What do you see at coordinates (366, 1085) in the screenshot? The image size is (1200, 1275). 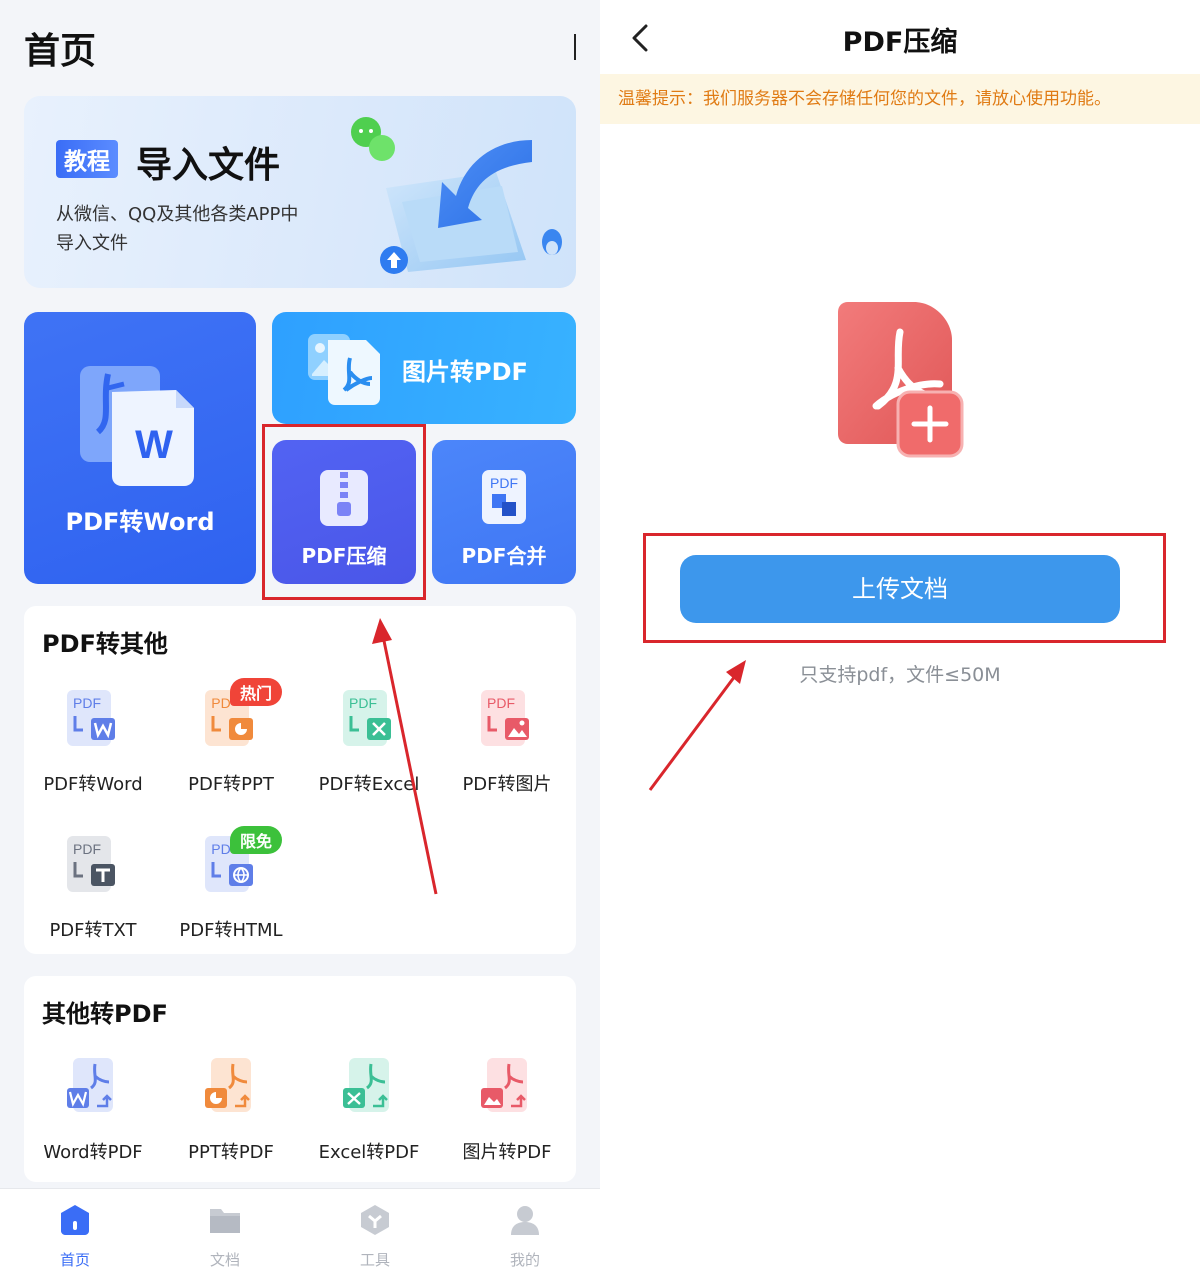 I see `excel-to-pdf-small-icon` at bounding box center [366, 1085].